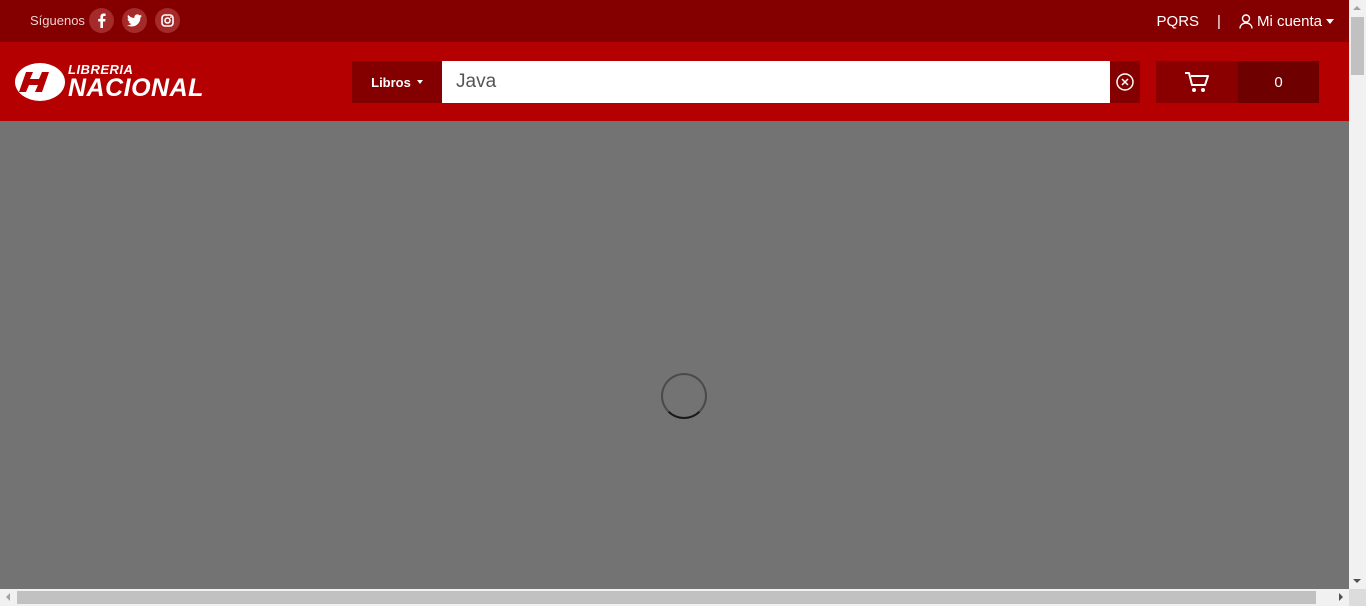 This screenshot has height=606, width=1366. Describe the element at coordinates (1357, 46) in the screenshot. I see `vertical-scroll-thumb` at that location.